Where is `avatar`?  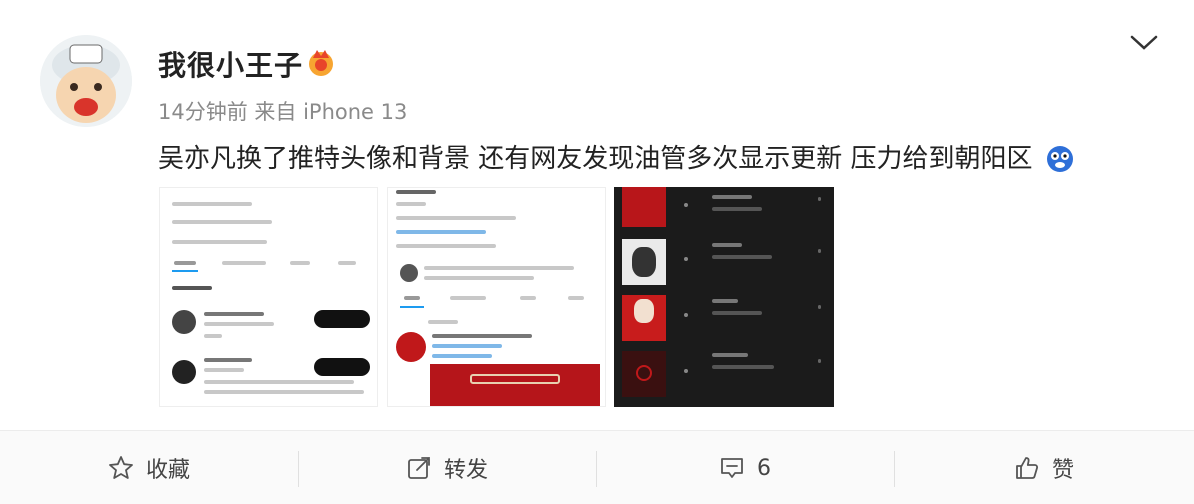 avatar is located at coordinates (86, 81).